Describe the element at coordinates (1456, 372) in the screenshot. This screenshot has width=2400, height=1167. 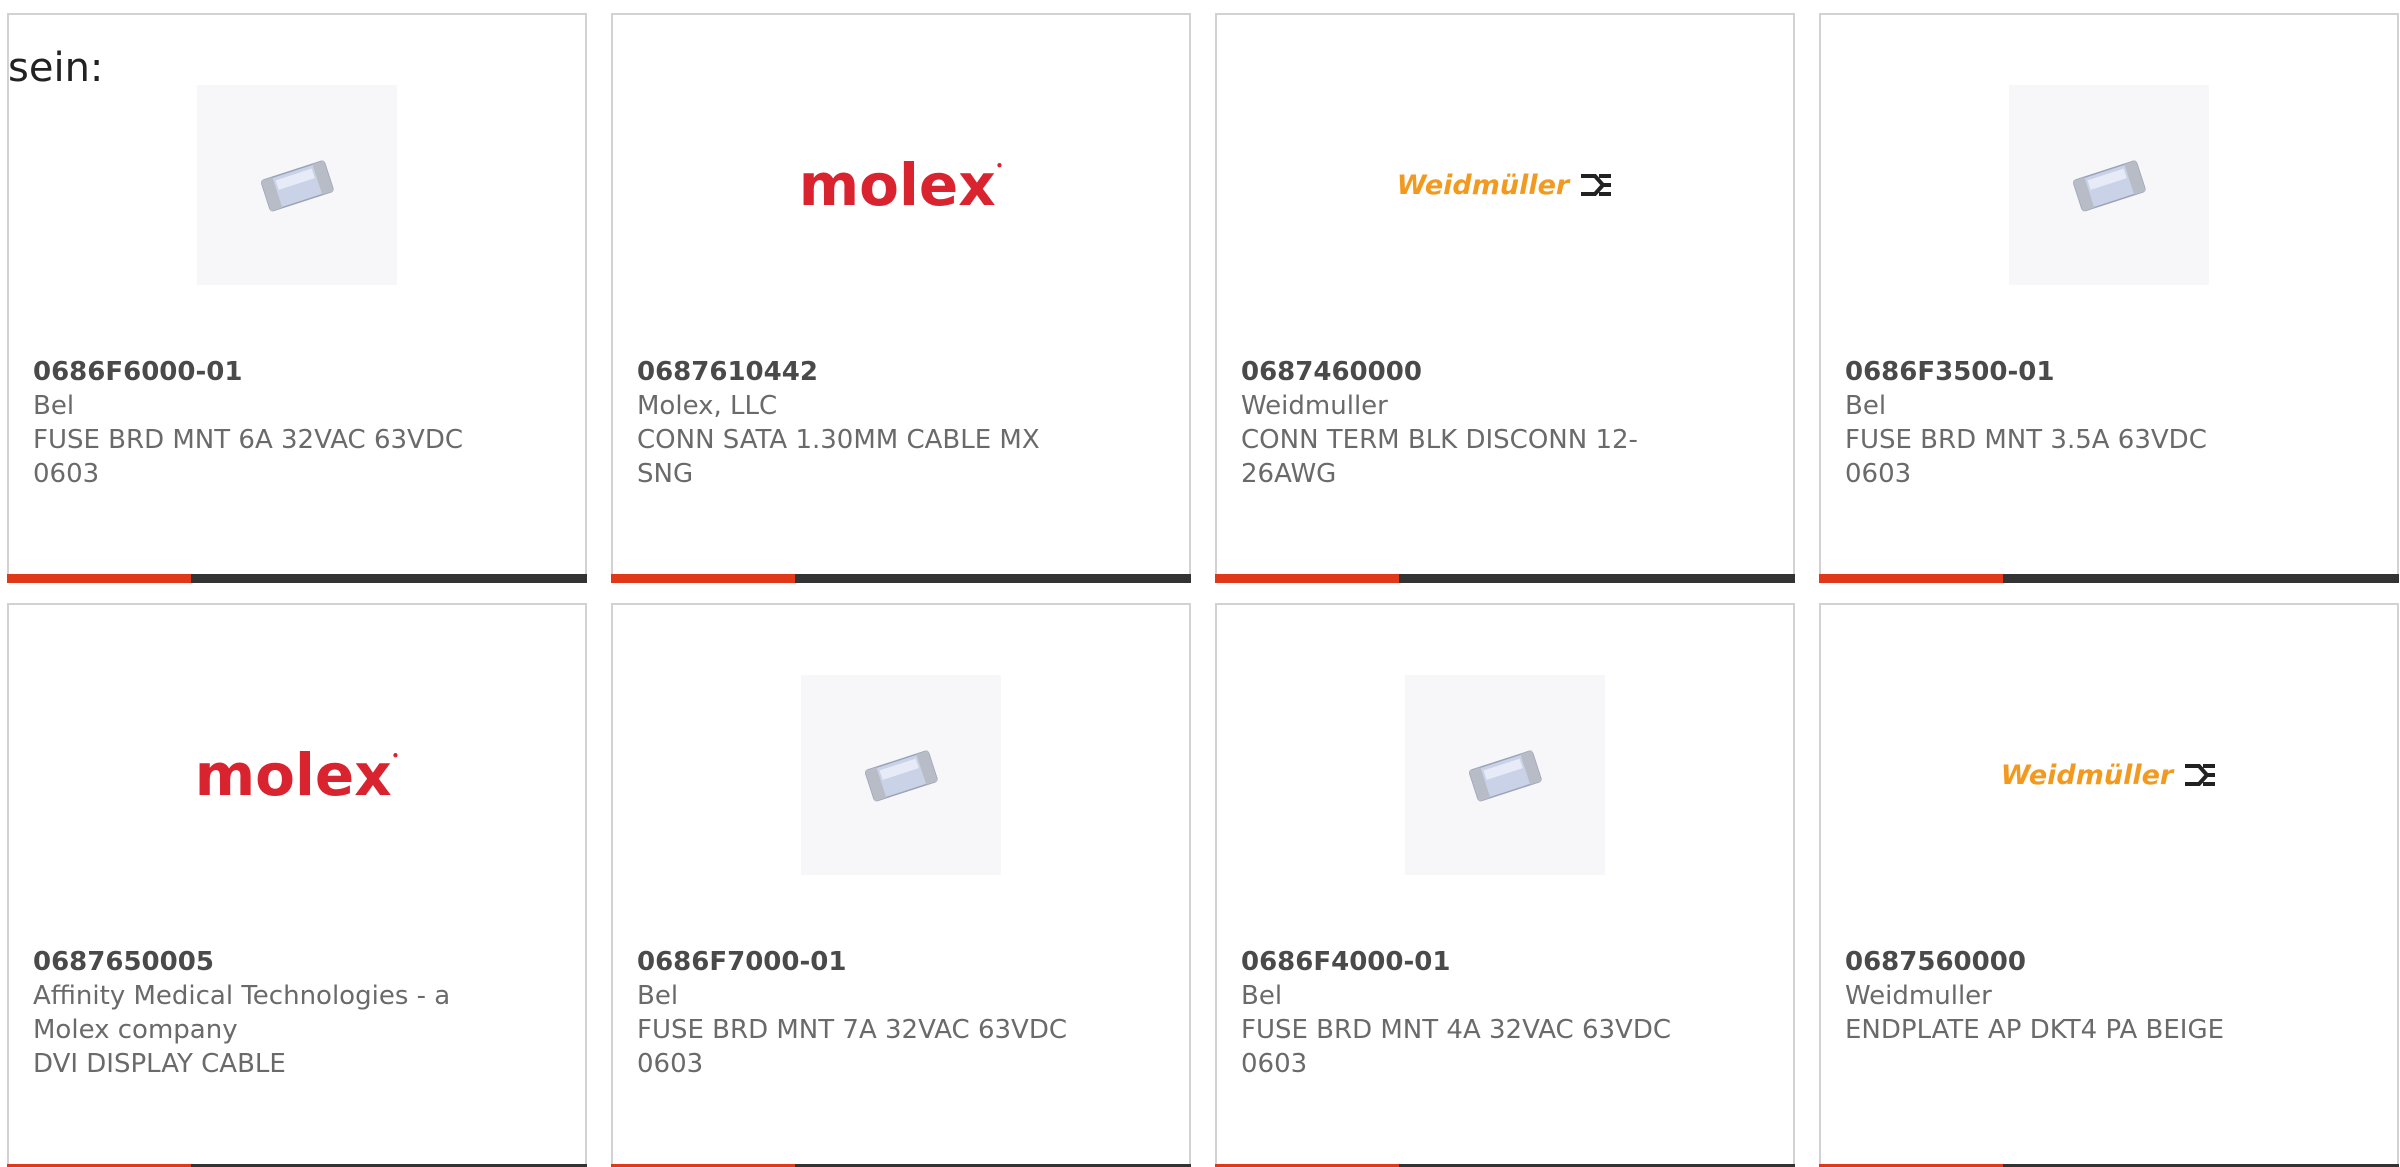
I see `part-number: 0687460000` at that location.